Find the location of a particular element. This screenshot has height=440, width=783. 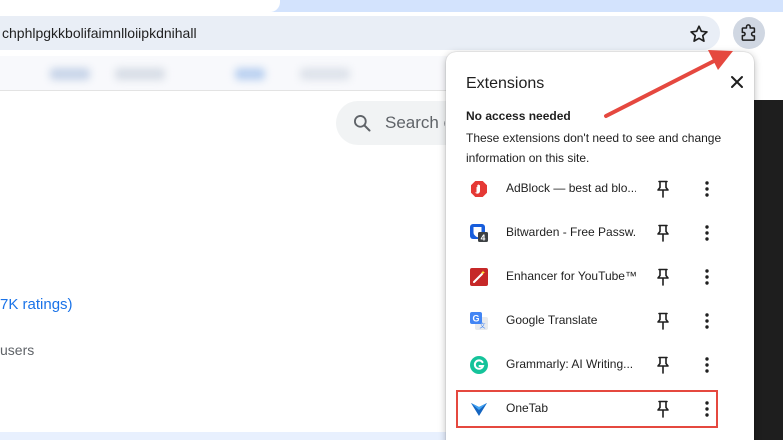

puzzle-icon is located at coordinates (748, 32).